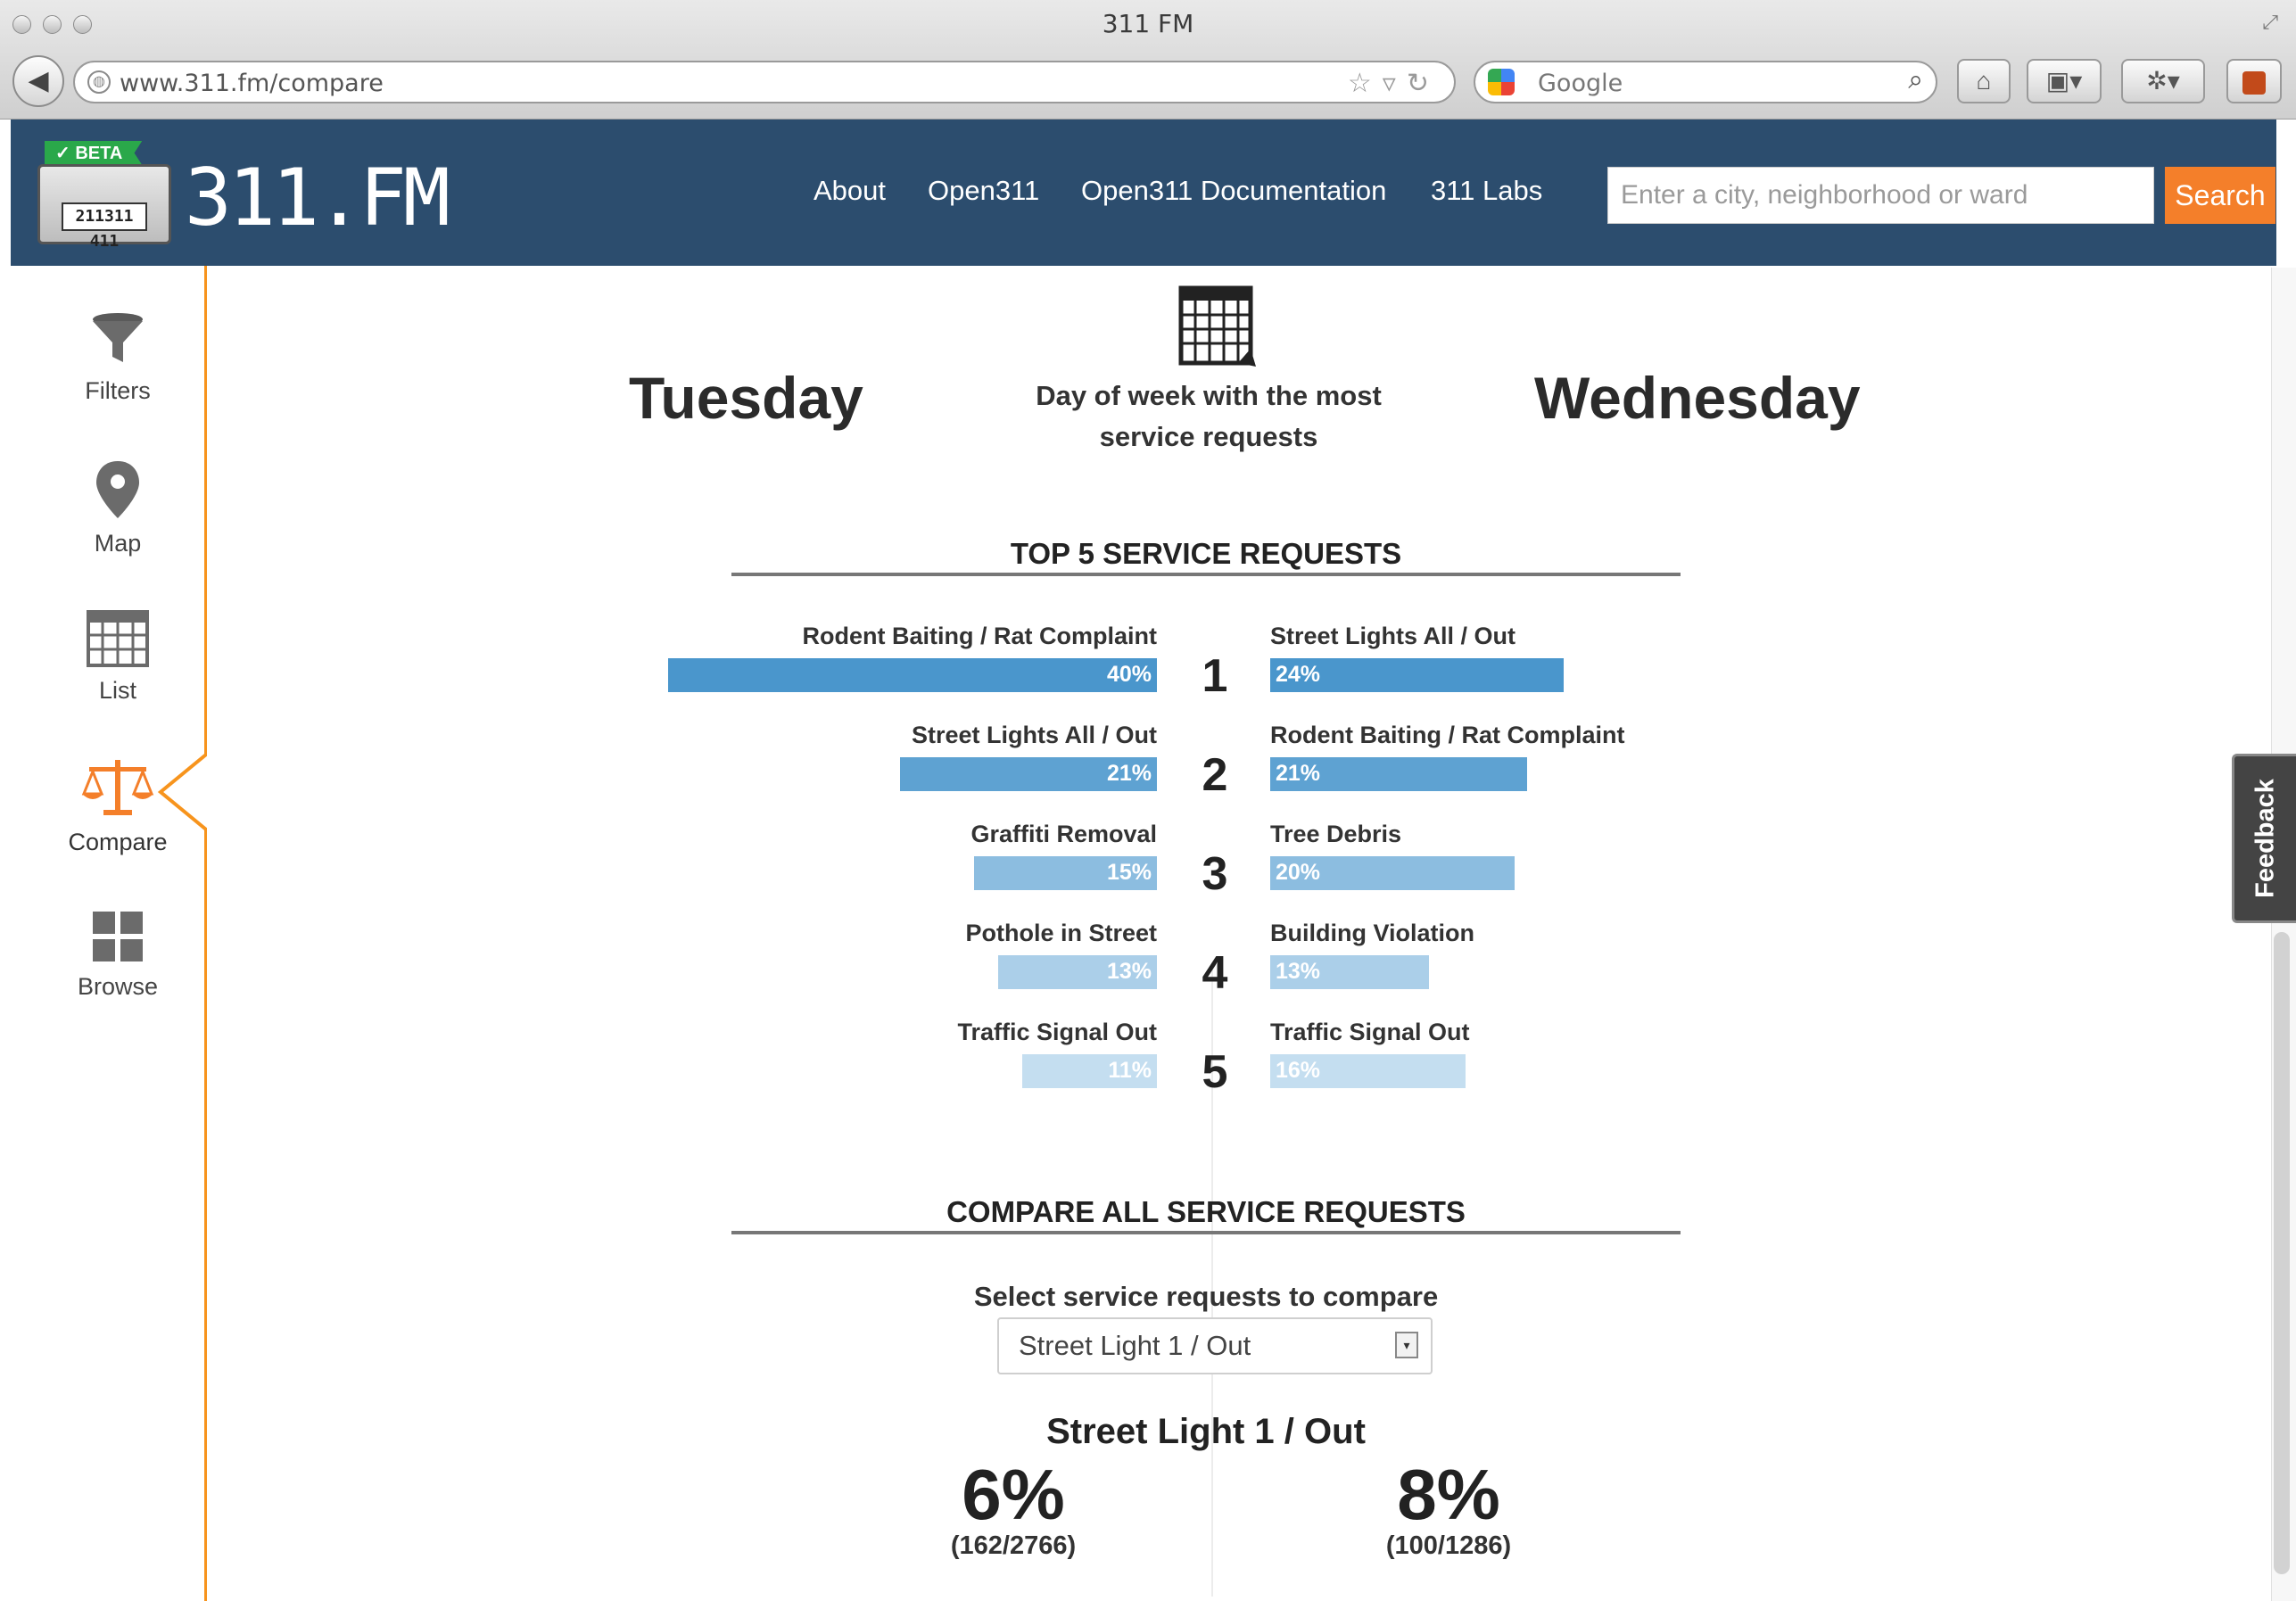 The height and width of the screenshot is (1601, 2296). I want to click on back-button: ◀, so click(38, 81).